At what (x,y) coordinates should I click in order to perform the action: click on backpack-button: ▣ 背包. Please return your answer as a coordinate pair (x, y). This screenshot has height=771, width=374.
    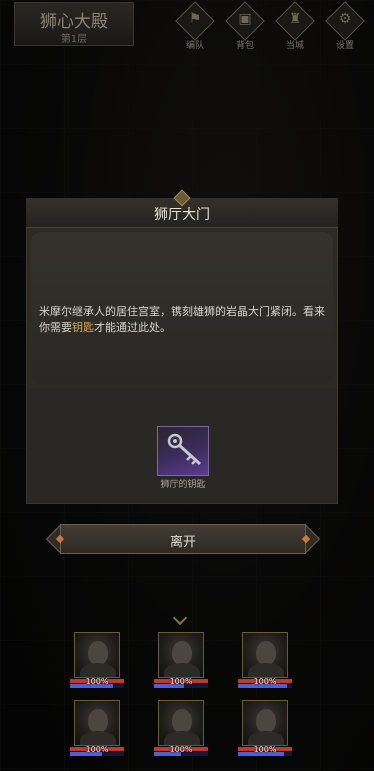
    Looking at the image, I should click on (245, 26).